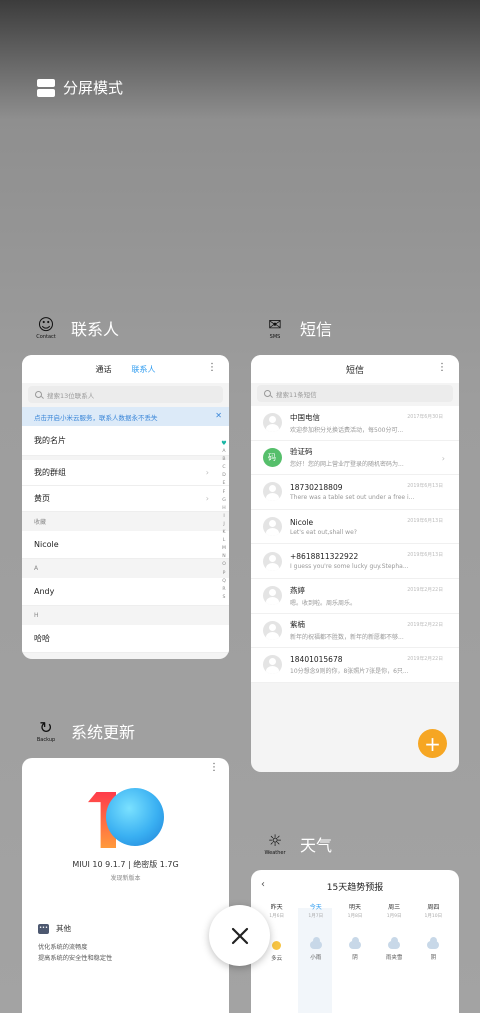 This screenshot has height=1013, width=480. I want to click on forecast-day: 周四 1月10日, so click(433, 910).